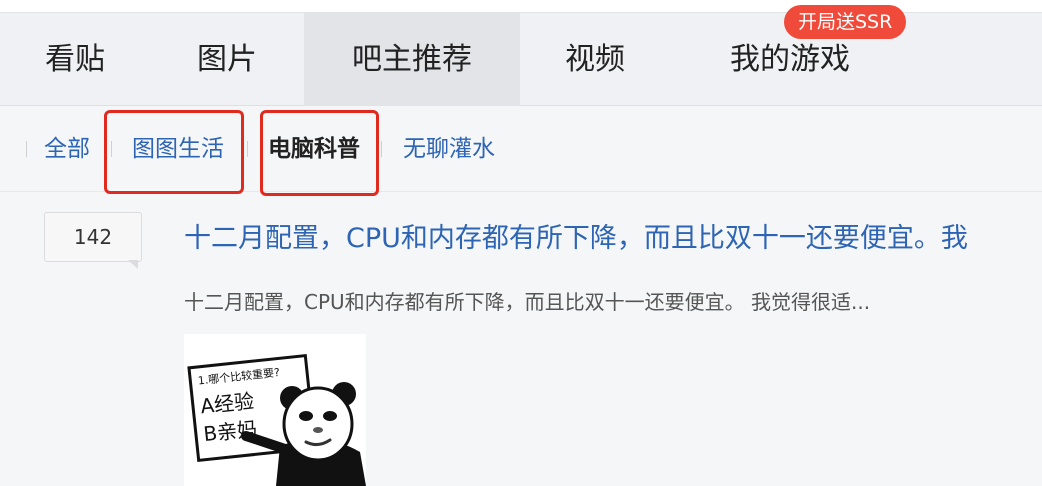 Image resolution: width=1042 pixels, height=486 pixels. I want to click on tab-recommended: 吧主推荐, so click(412, 60).